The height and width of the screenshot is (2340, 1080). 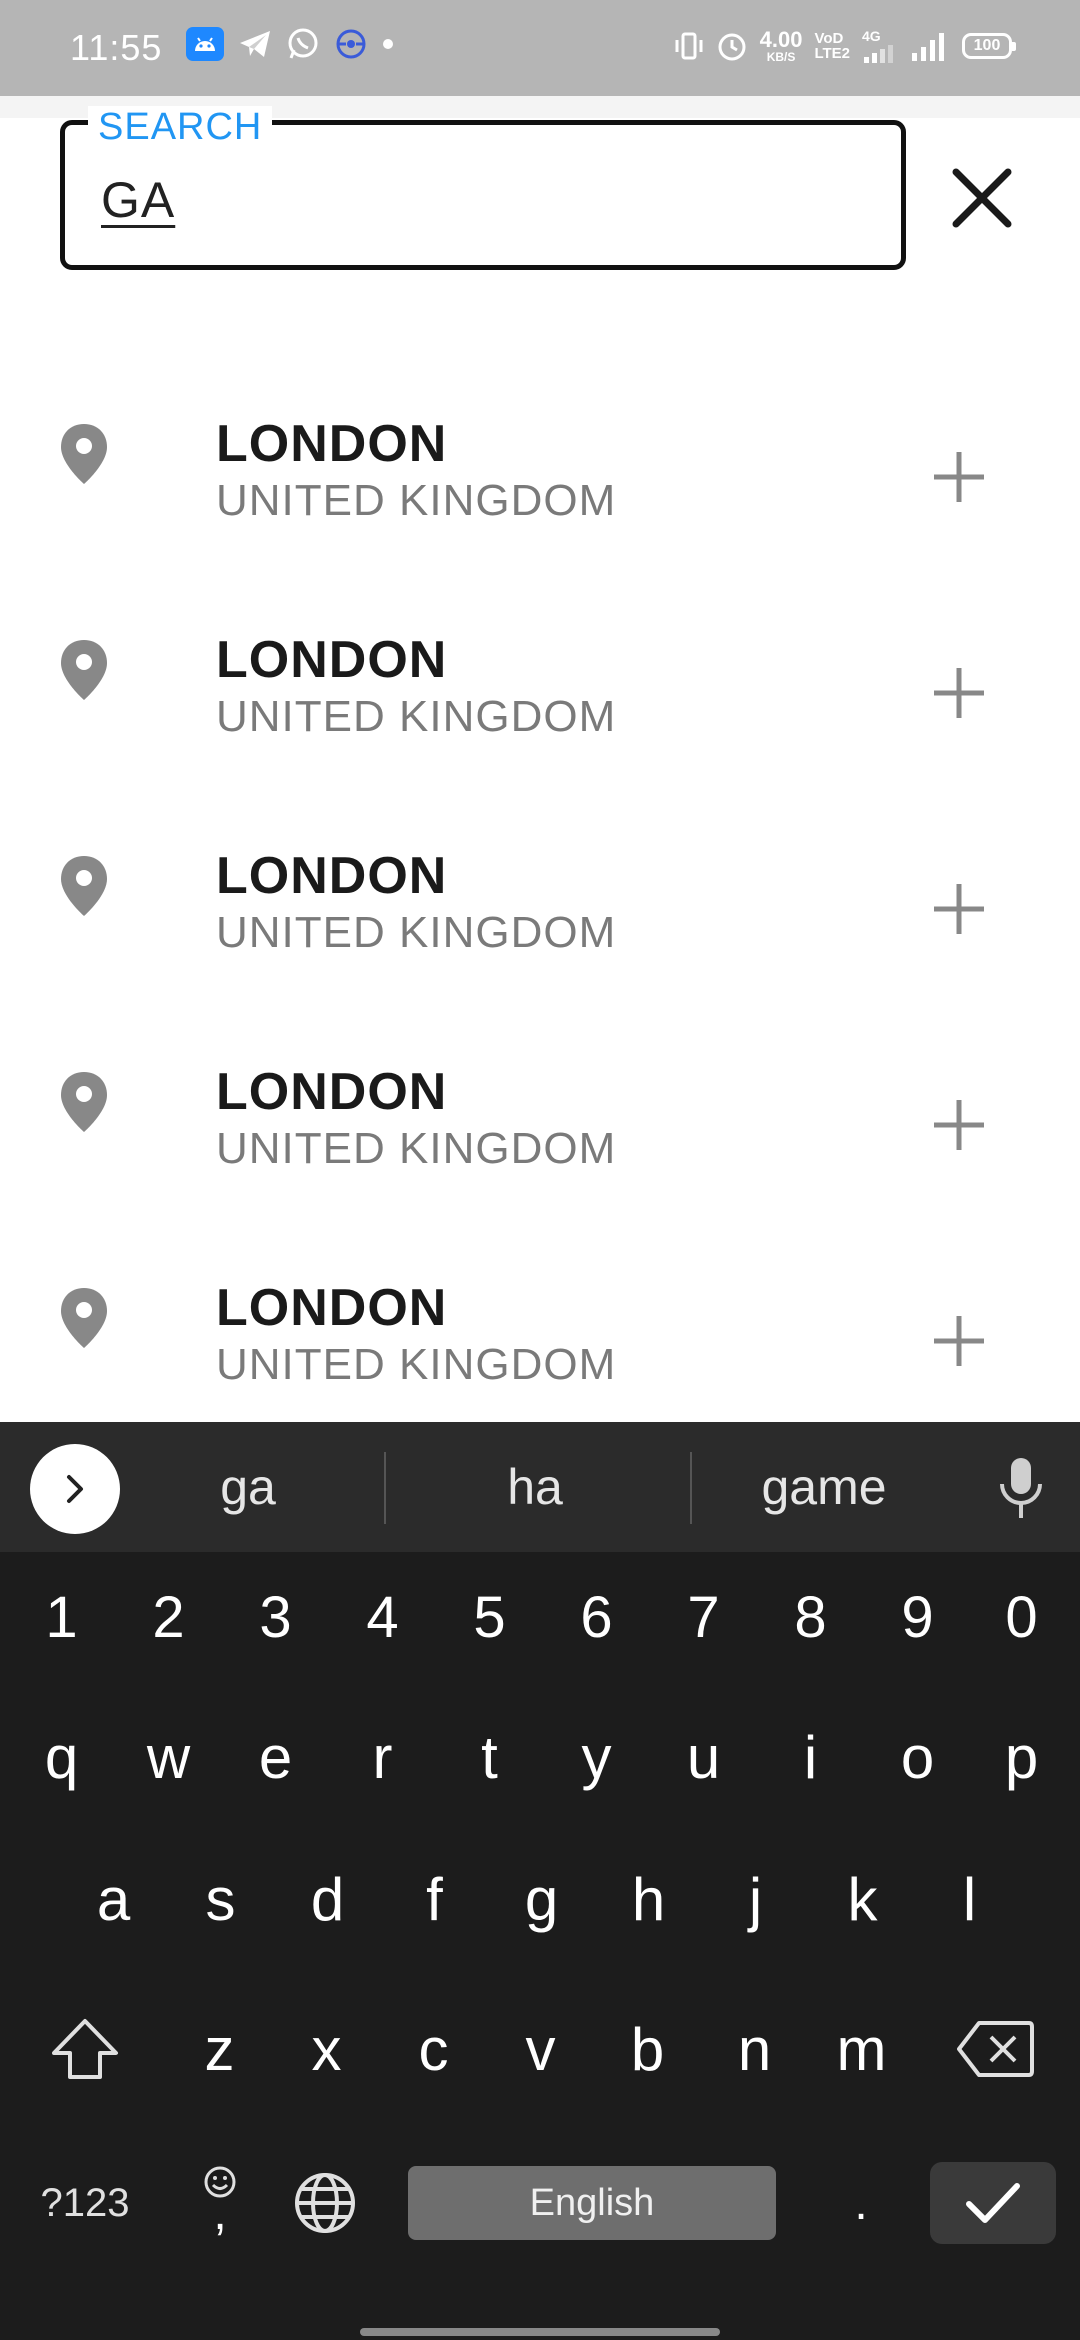 I want to click on comma-key: ,, so click(x=220, y=2197).